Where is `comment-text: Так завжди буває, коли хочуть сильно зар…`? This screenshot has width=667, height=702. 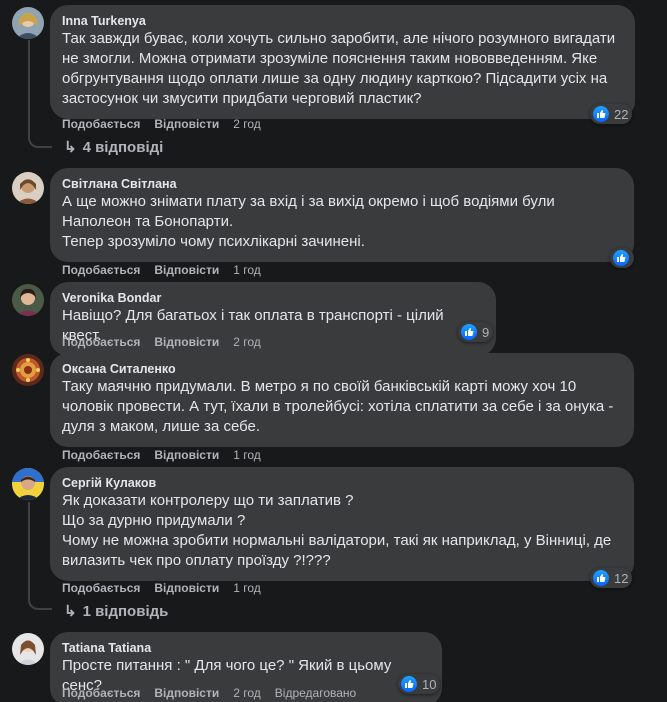
comment-text: Так завжди буває, коли хочуть сильно зар… is located at coordinates (339, 68).